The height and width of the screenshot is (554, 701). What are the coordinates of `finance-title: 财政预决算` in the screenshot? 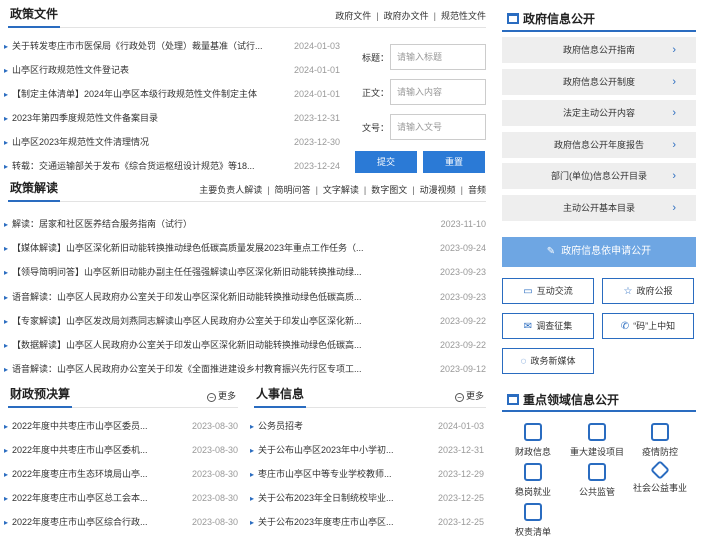 It's located at (40, 396).